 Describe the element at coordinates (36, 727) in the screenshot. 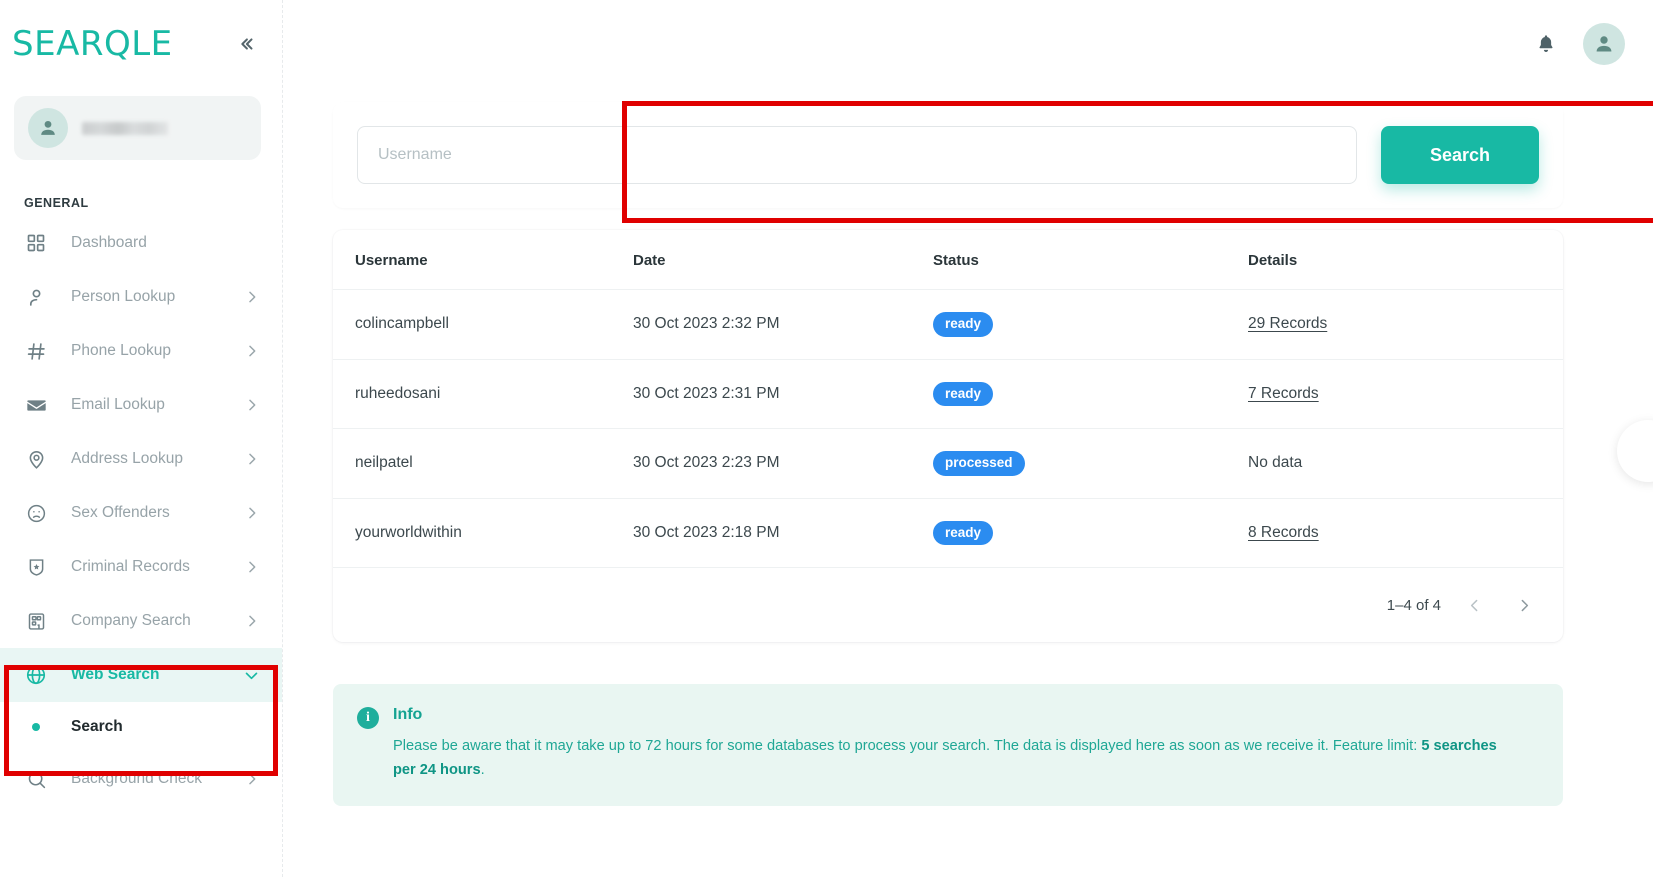

I see `dot-bullet-icon` at that location.